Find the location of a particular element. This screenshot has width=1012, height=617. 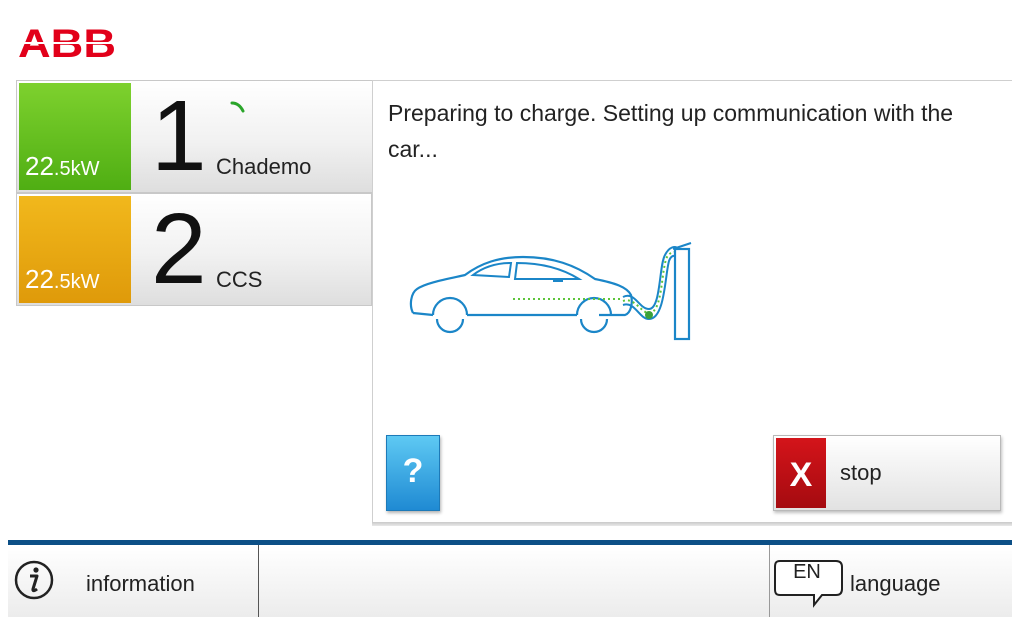

language-label: language is located at coordinates (895, 583).